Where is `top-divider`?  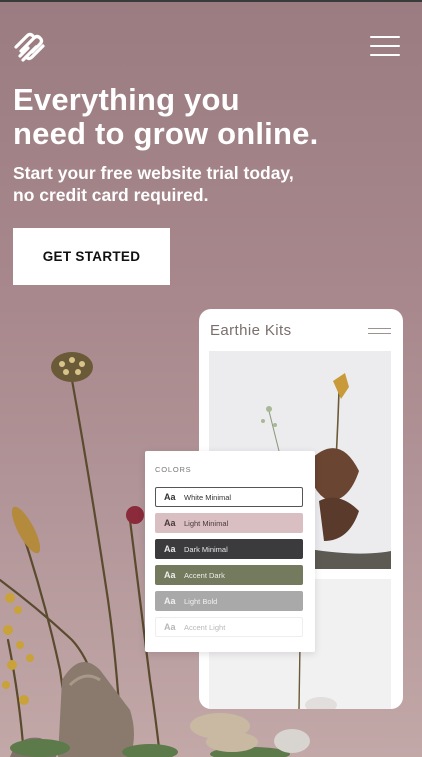
top-divider is located at coordinates (211, 1).